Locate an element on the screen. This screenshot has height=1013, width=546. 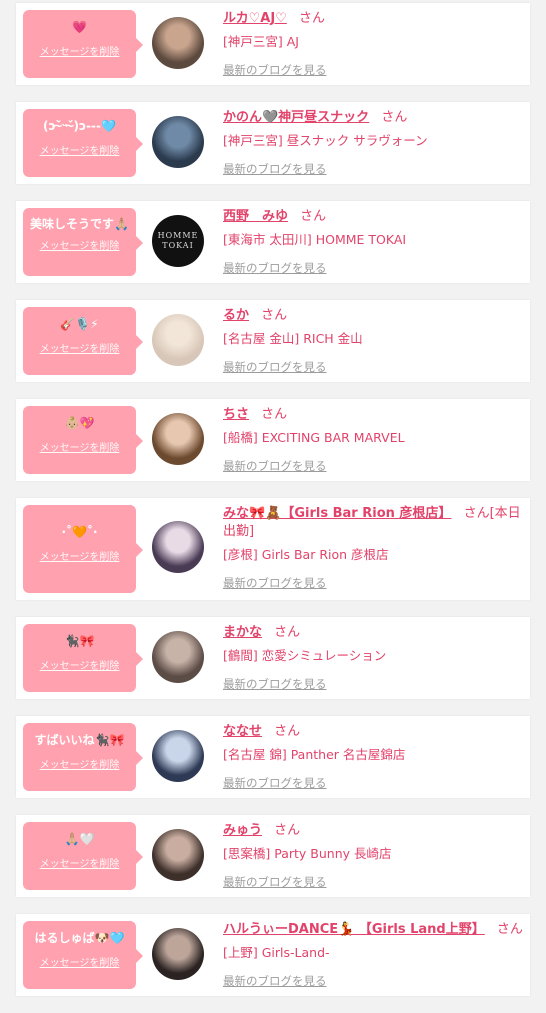
avatar-text: HOMME TOKAI is located at coordinates (178, 240).